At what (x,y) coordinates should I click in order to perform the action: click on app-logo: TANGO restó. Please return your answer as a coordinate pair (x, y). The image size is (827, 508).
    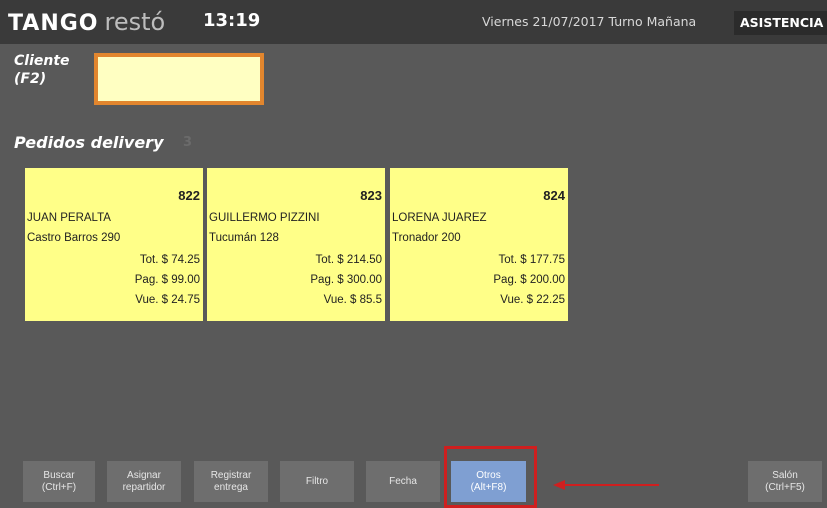
    Looking at the image, I should click on (86, 23).